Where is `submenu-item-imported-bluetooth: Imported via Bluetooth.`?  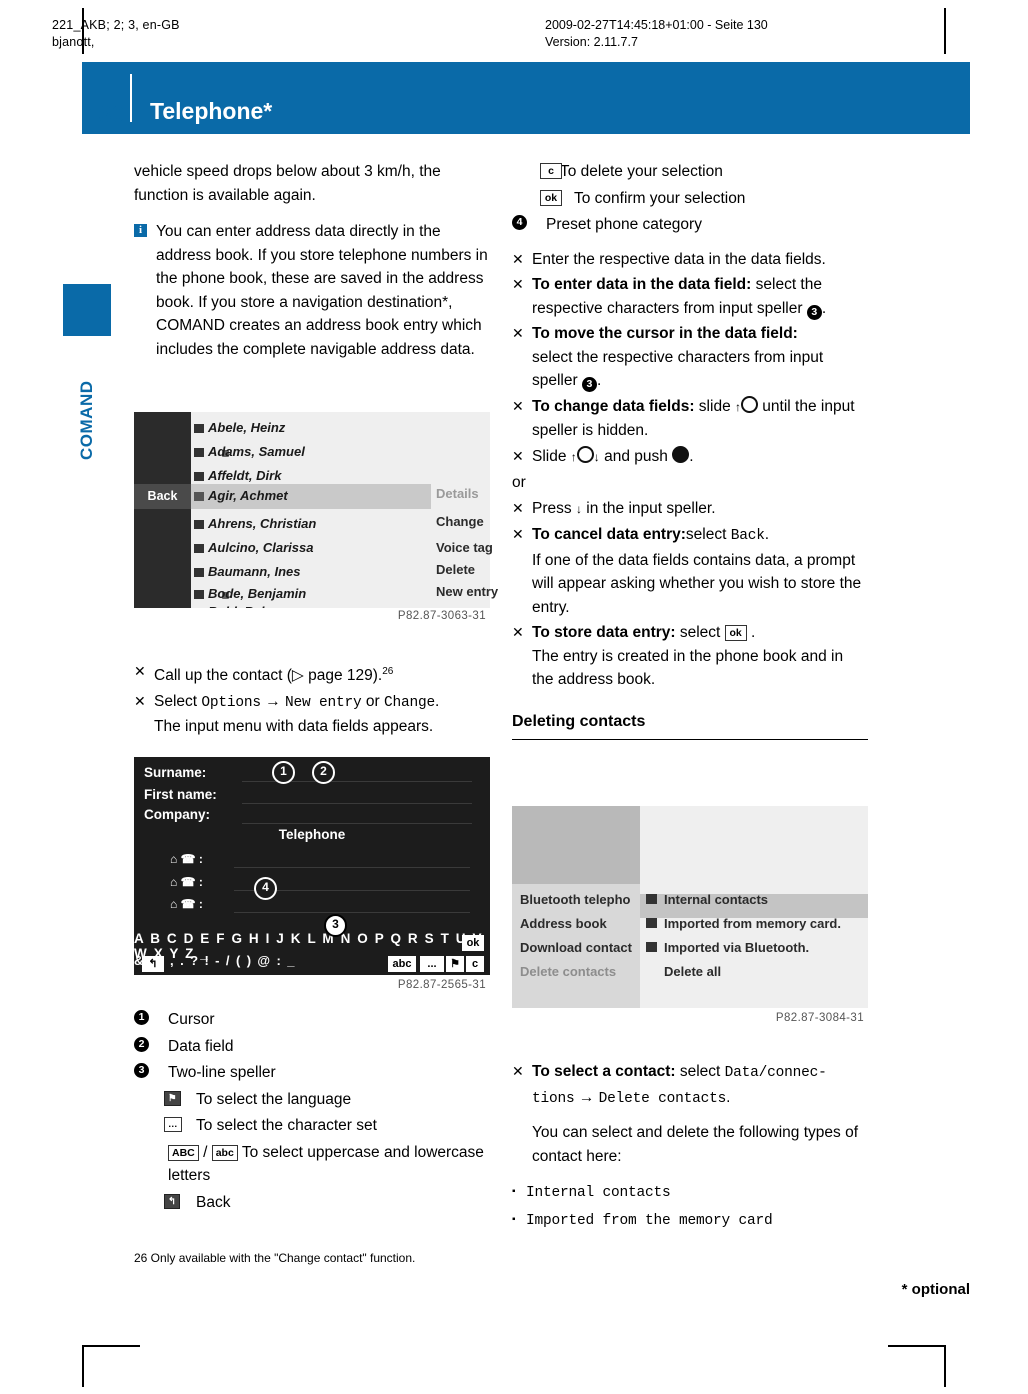 submenu-item-imported-bluetooth: Imported via Bluetooth. is located at coordinates (736, 947).